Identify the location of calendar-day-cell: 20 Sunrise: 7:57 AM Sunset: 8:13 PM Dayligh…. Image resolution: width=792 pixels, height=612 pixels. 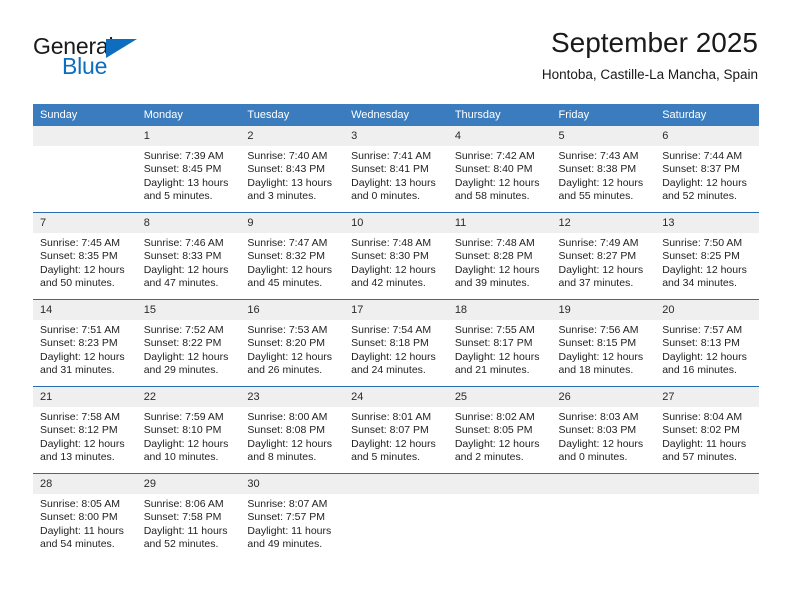
(707, 343).